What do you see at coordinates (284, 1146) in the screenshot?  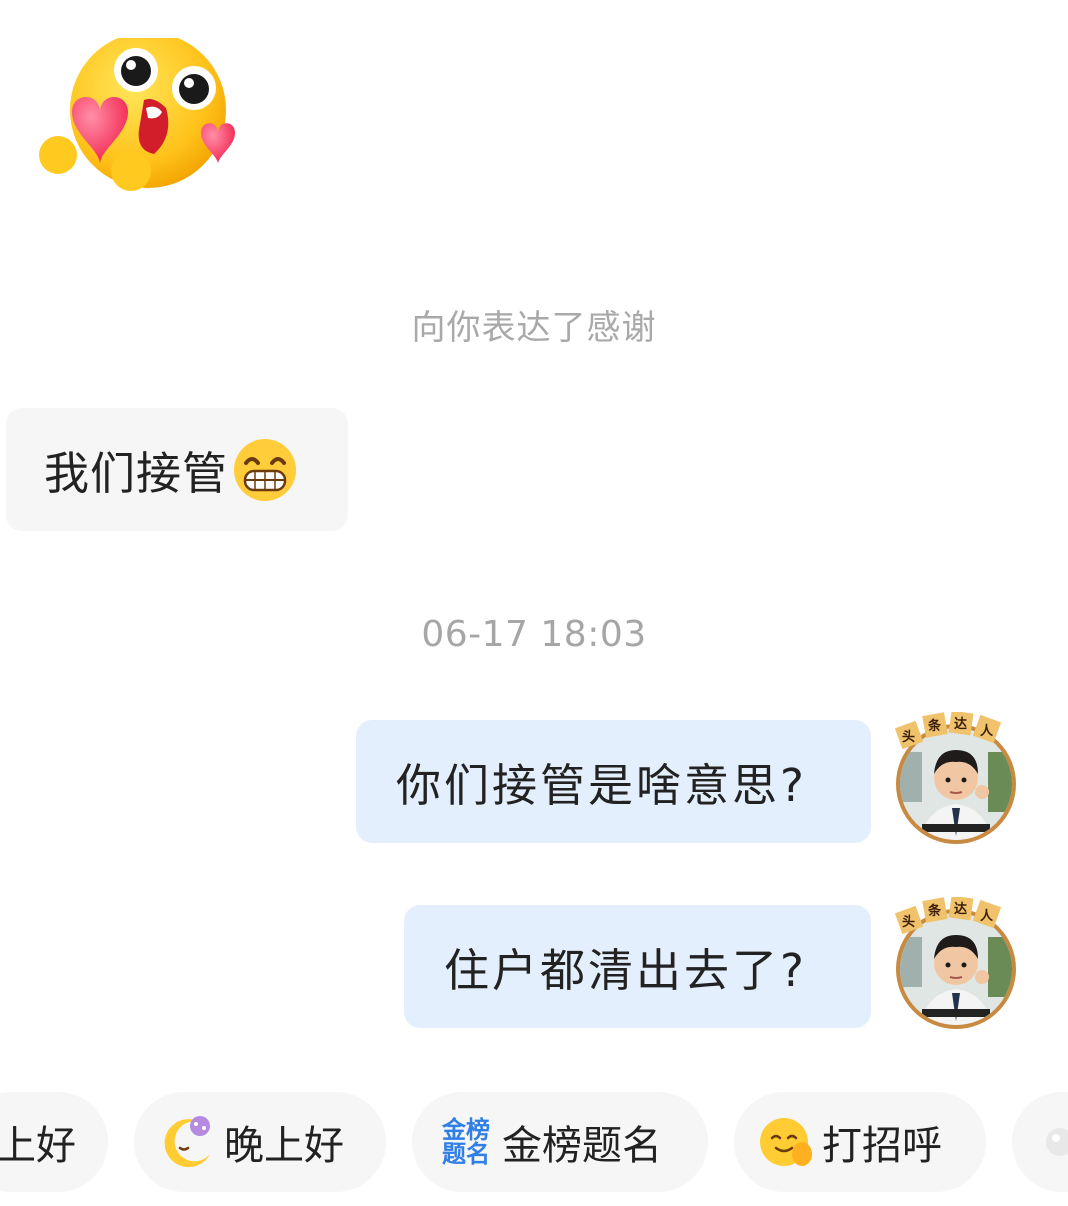 I see `quick-reply-label: 晚上好` at bounding box center [284, 1146].